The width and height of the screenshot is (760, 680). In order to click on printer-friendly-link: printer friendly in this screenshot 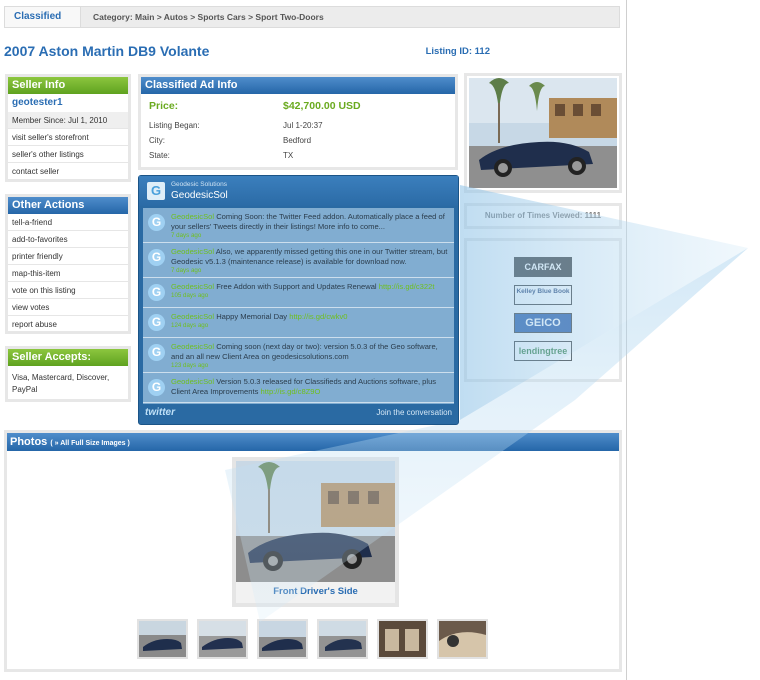, I will do `click(68, 256)`.